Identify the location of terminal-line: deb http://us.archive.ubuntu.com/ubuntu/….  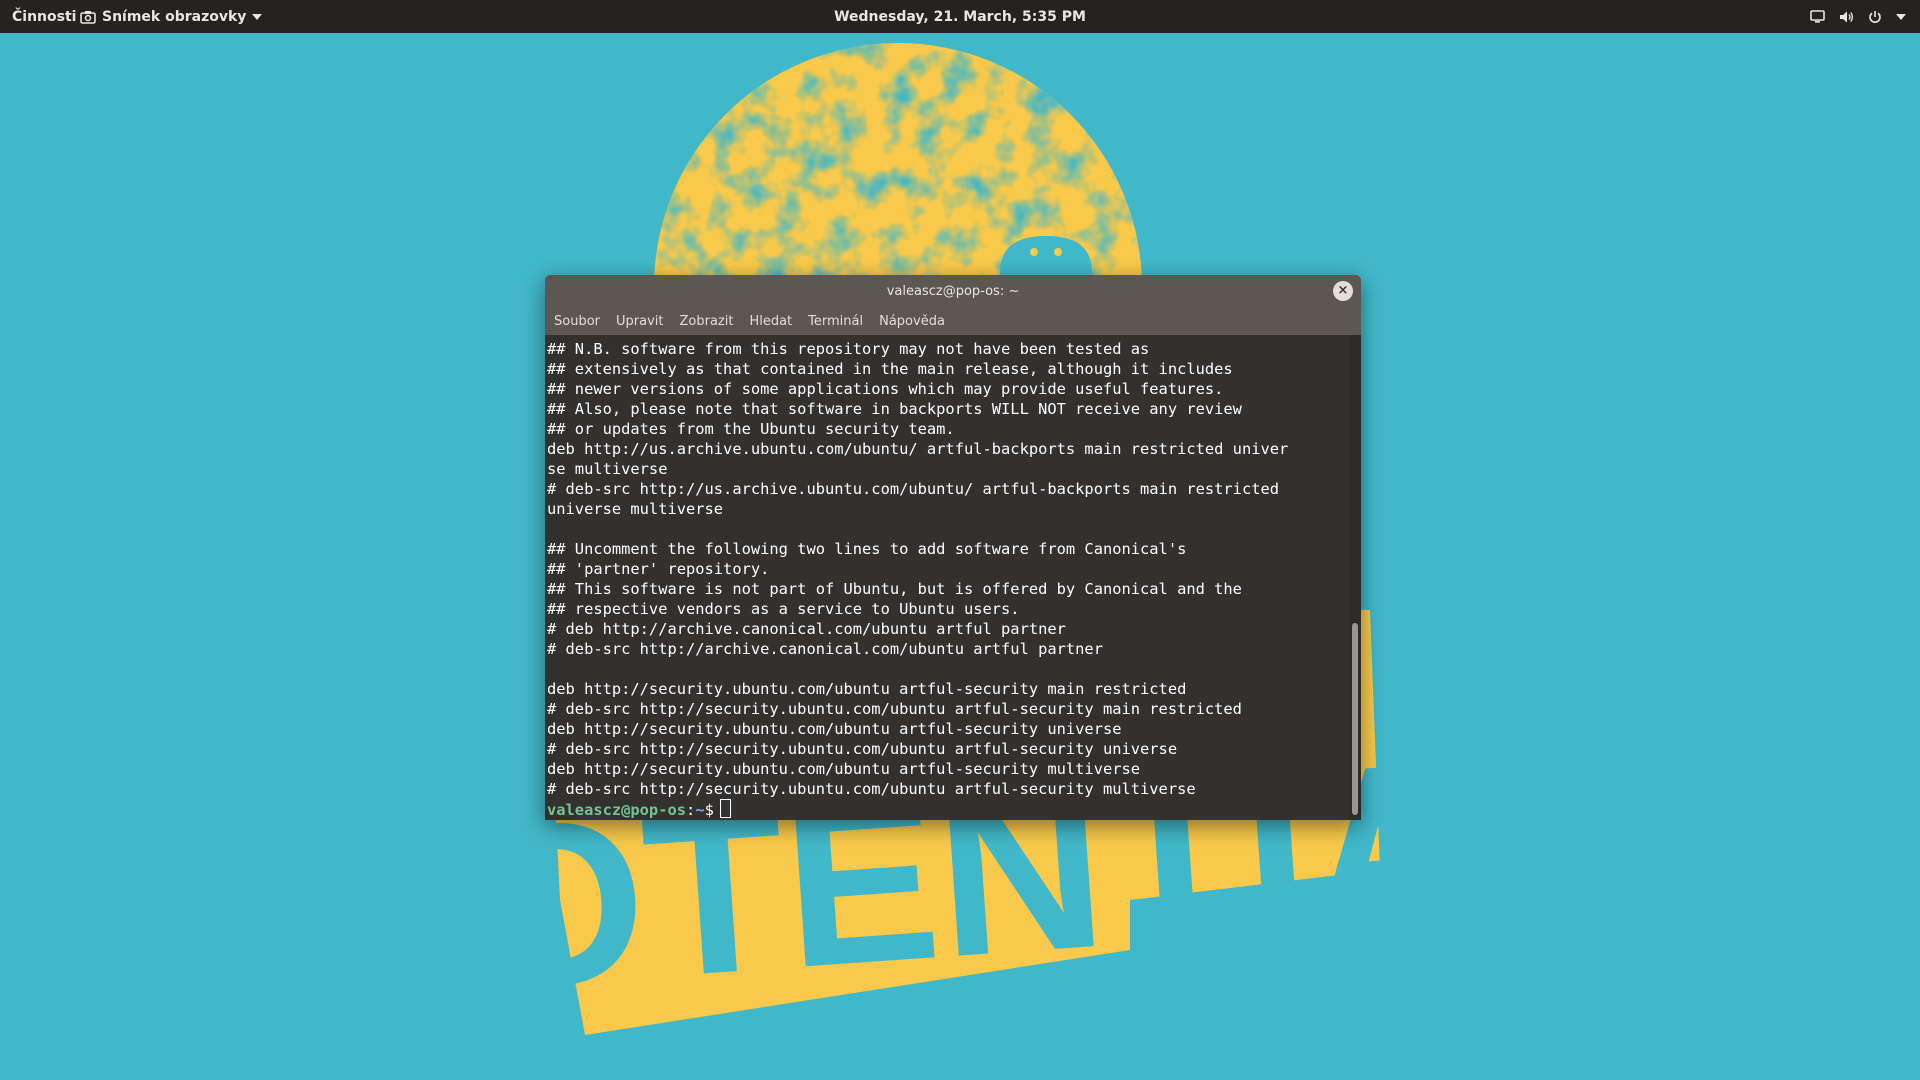
(918, 449).